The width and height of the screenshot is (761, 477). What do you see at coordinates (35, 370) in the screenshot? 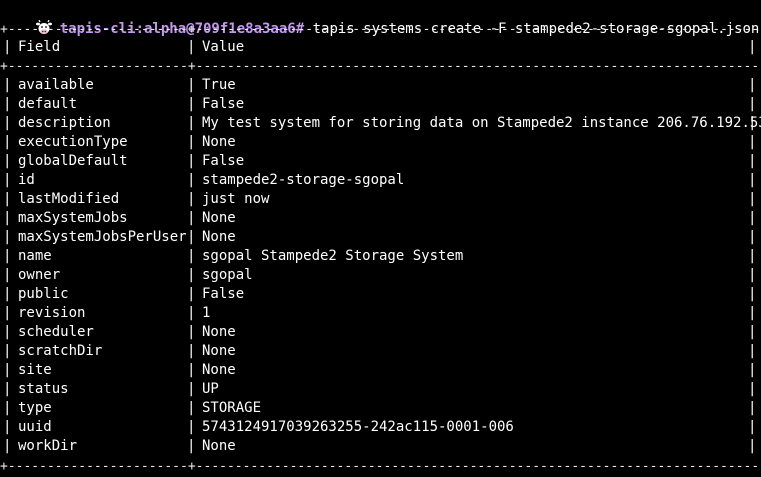
I see `row-field: site` at bounding box center [35, 370].